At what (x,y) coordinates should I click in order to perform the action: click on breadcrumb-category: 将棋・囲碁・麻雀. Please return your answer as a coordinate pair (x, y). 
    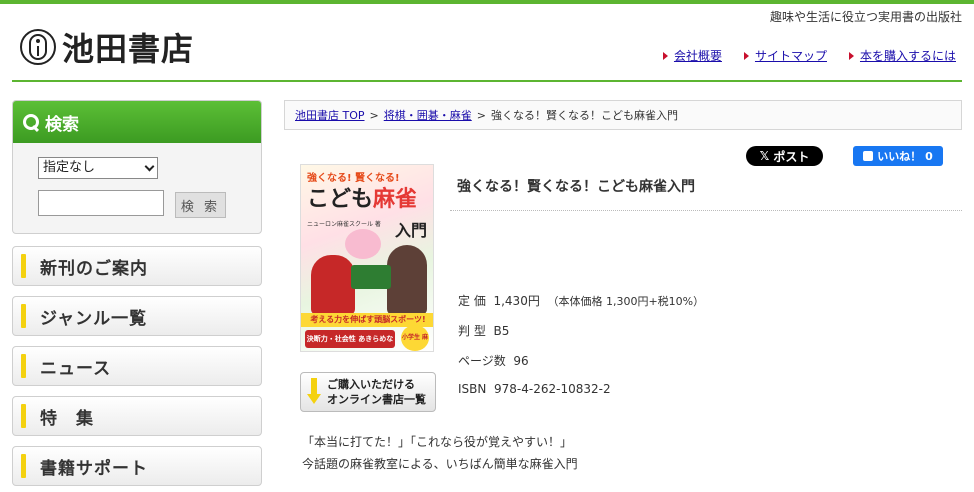
    Looking at the image, I should click on (428, 115).